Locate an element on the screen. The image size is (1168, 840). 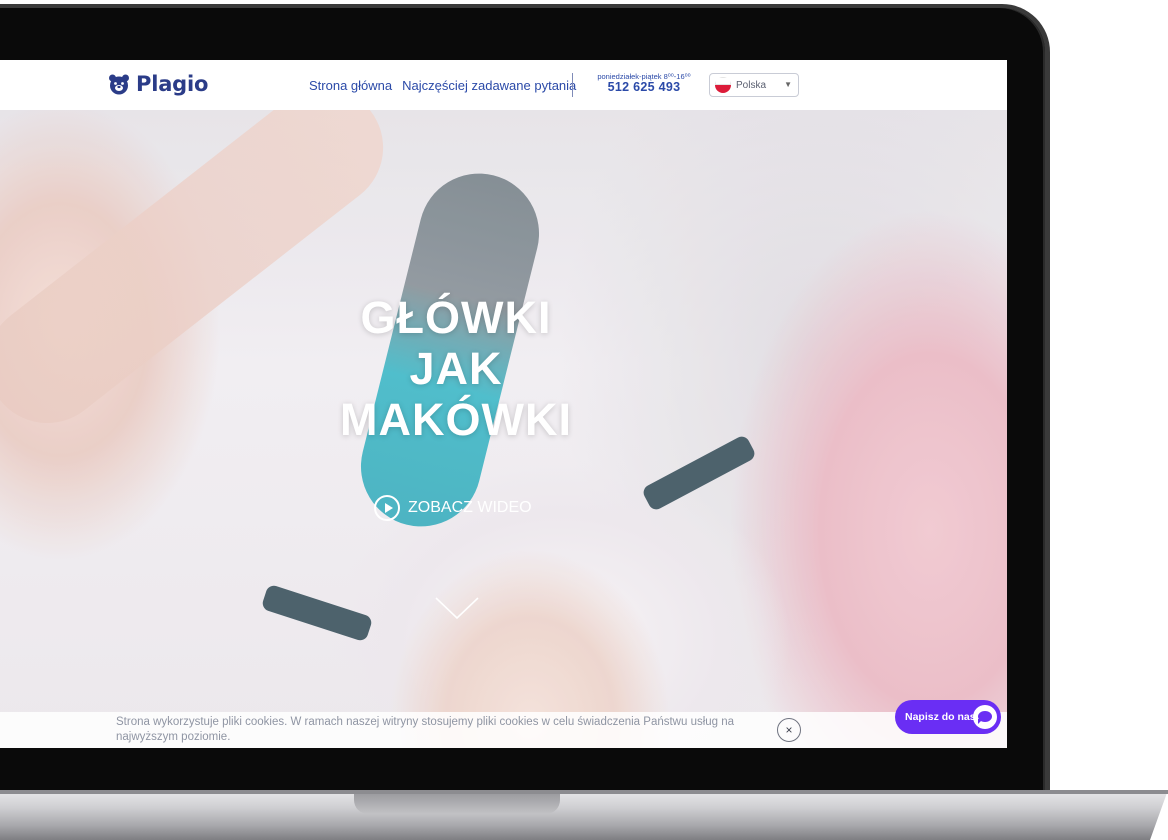
logo-link: Plagio is located at coordinates (158, 84).